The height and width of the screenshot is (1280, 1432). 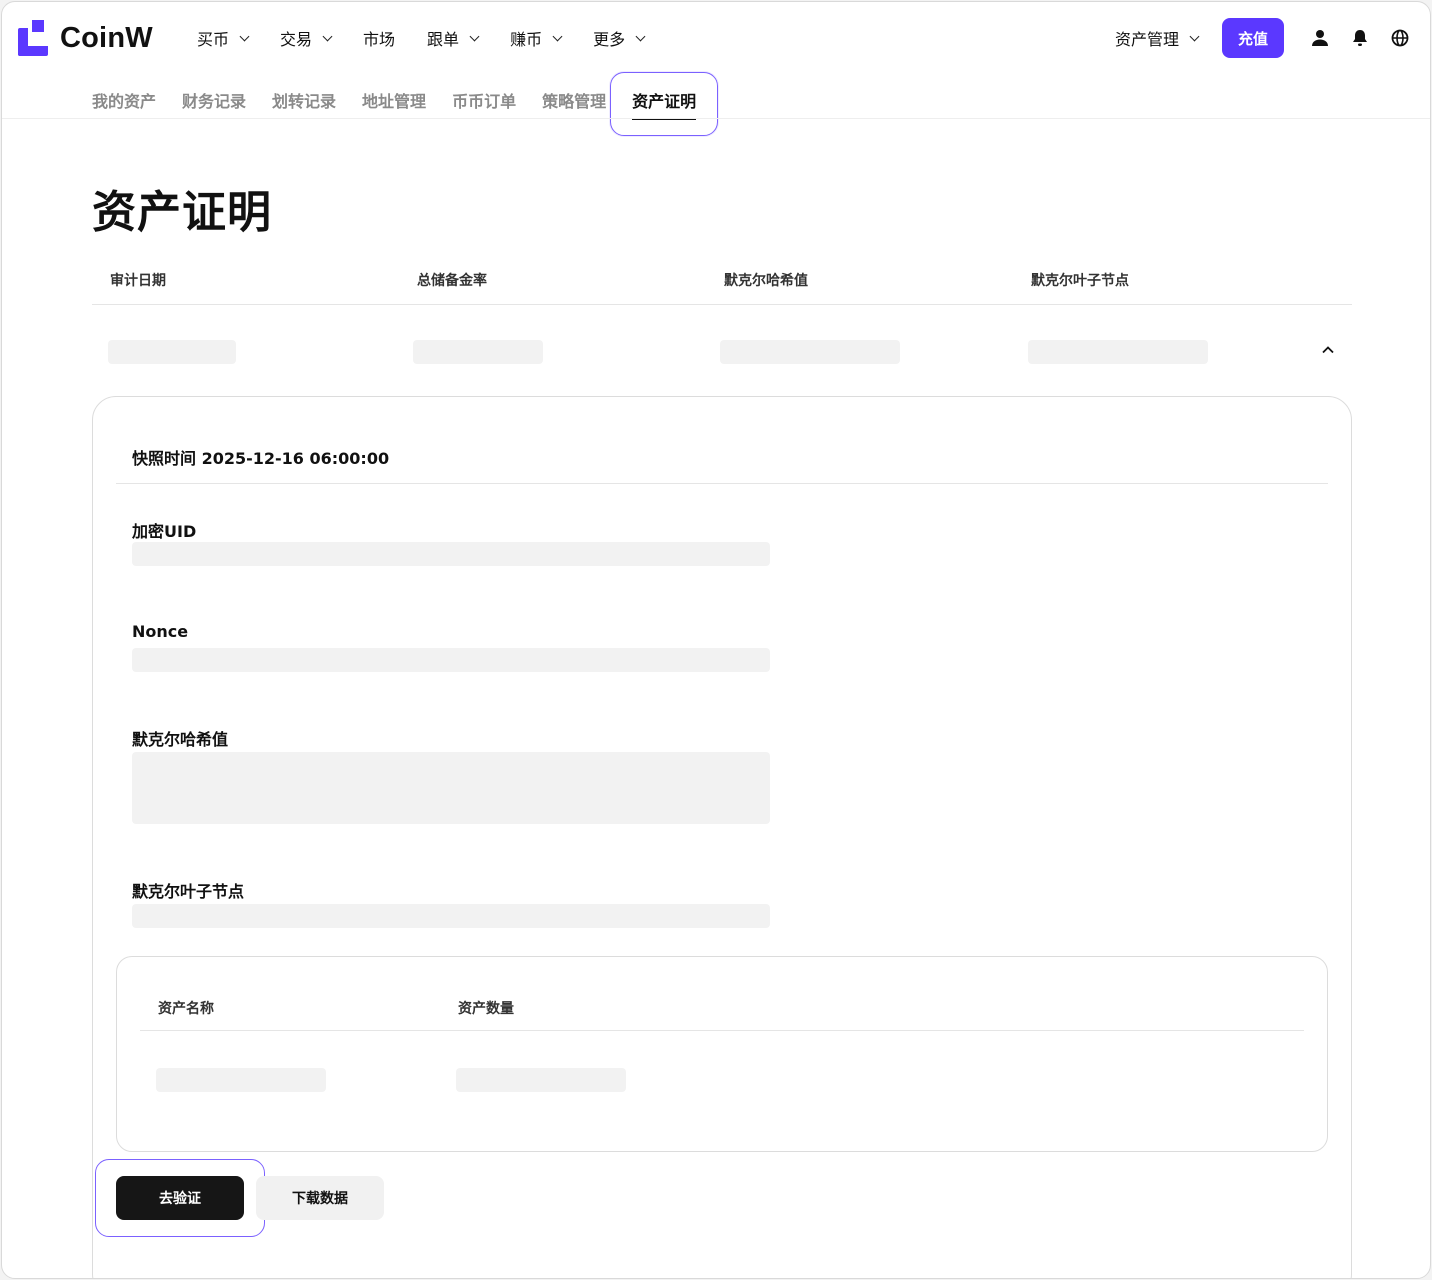 What do you see at coordinates (261, 458) in the screenshot?
I see `snapshot-time: 快照时间 2025-12-16 06:00:00` at bounding box center [261, 458].